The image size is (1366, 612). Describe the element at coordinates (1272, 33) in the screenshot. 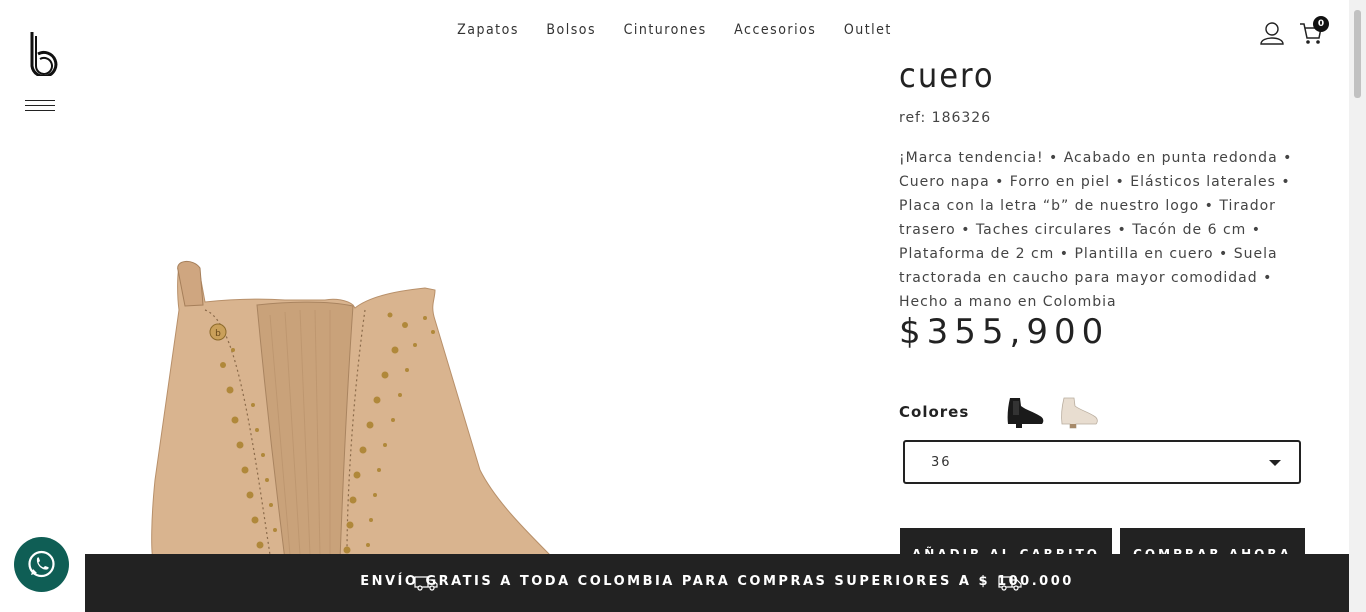

I see `user-icon` at that location.